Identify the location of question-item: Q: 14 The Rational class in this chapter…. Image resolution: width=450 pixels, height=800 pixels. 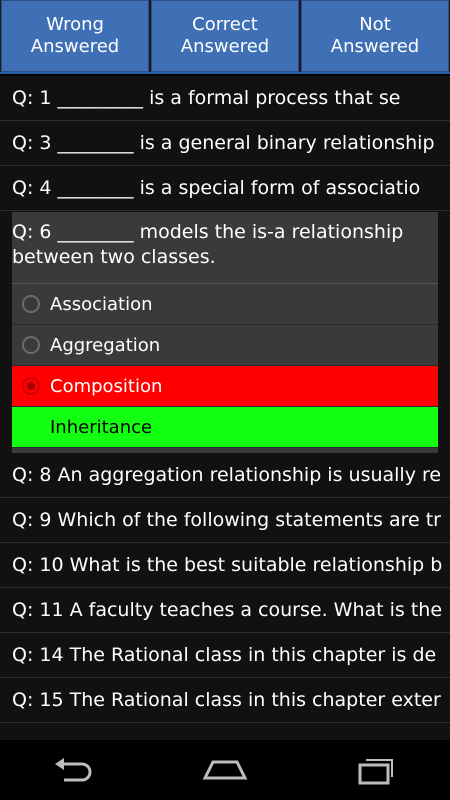
(225, 655).